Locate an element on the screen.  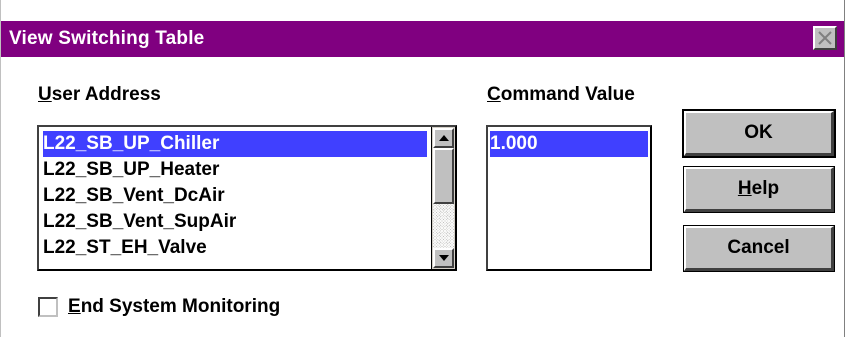
list-item-label: L22_SB_UP_Chiller is located at coordinates (131, 143).